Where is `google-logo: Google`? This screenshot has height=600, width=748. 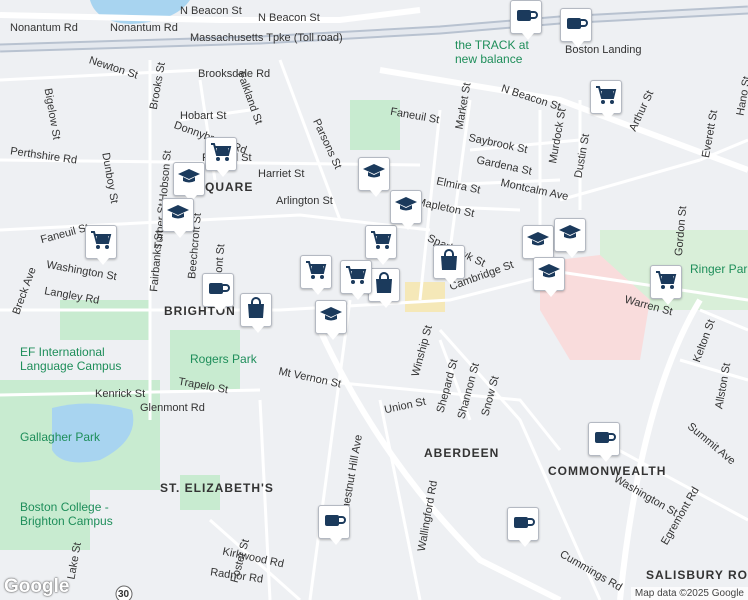 google-logo: Google is located at coordinates (37, 586).